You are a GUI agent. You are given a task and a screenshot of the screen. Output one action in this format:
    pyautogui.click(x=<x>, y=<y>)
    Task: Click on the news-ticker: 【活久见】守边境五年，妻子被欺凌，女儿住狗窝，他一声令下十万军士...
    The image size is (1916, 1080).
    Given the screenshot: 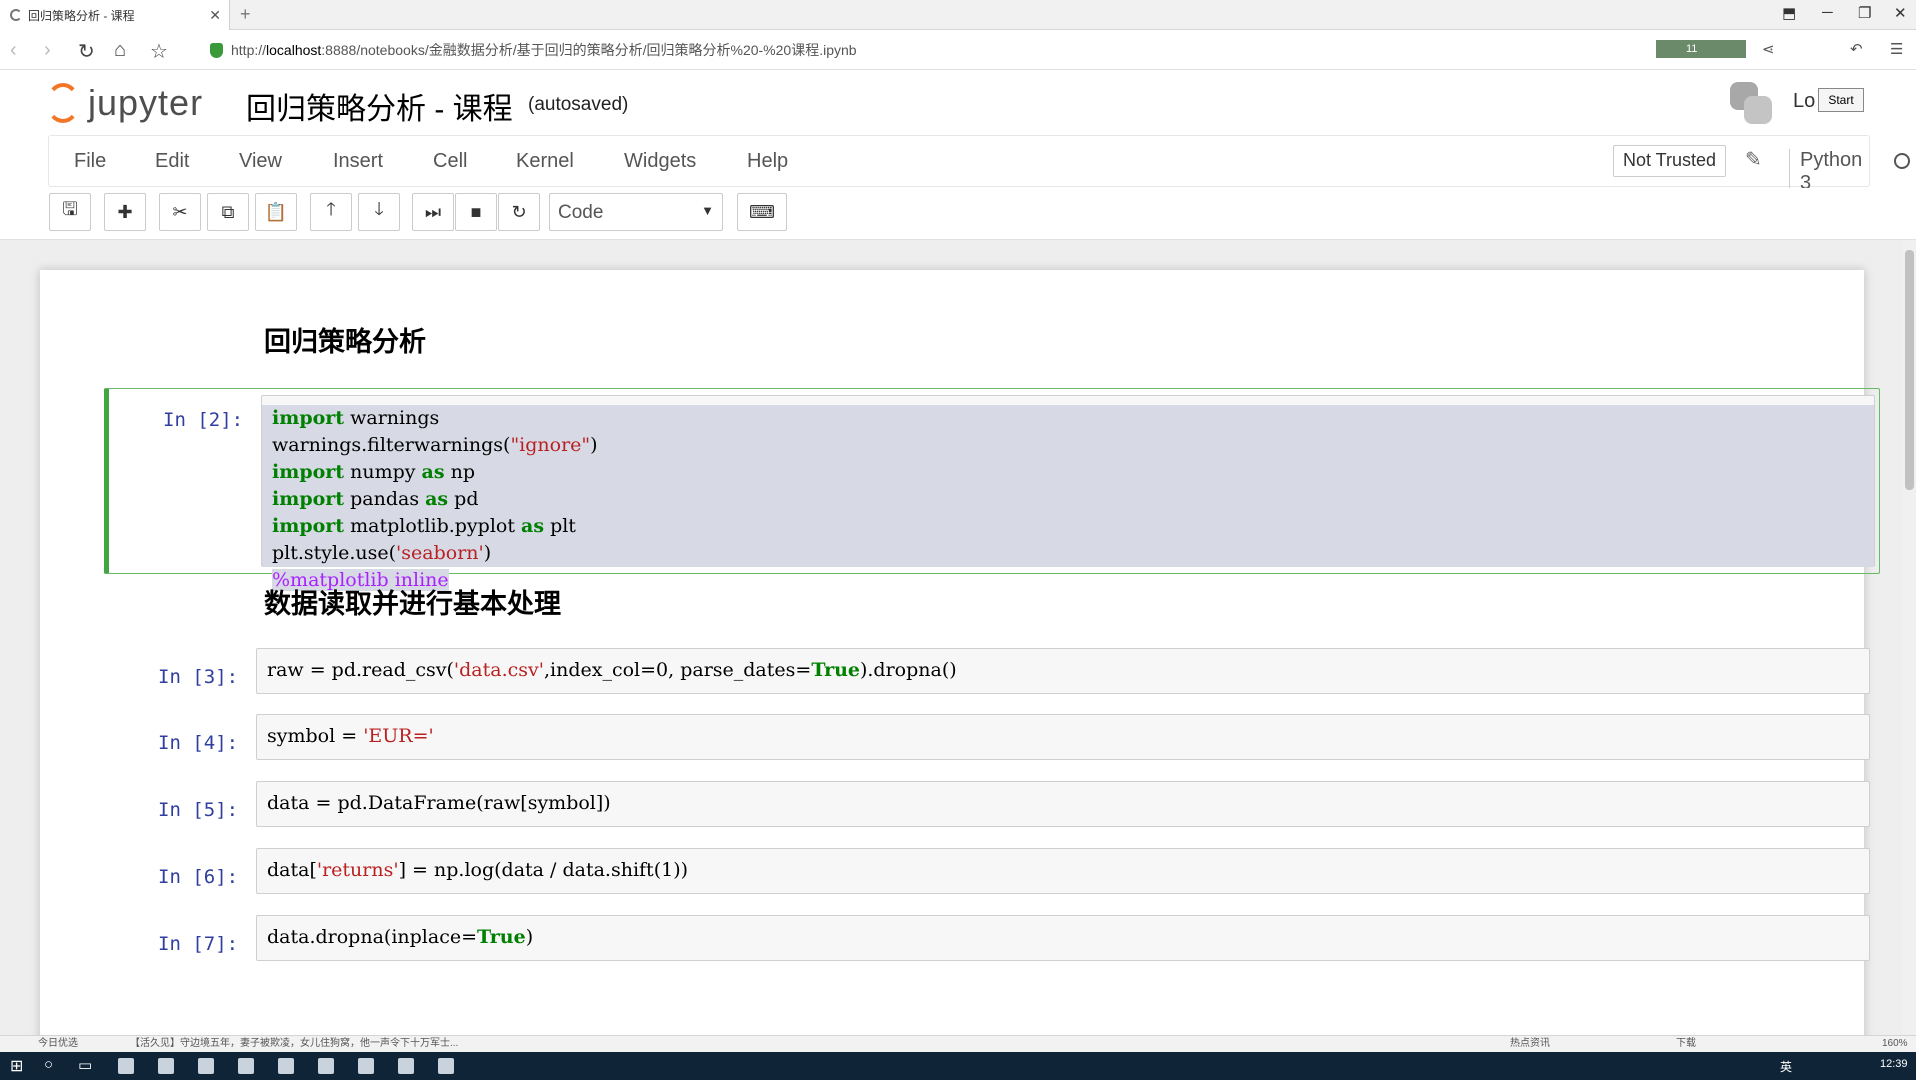 What is the action you would take?
    pyautogui.click(x=294, y=1044)
    